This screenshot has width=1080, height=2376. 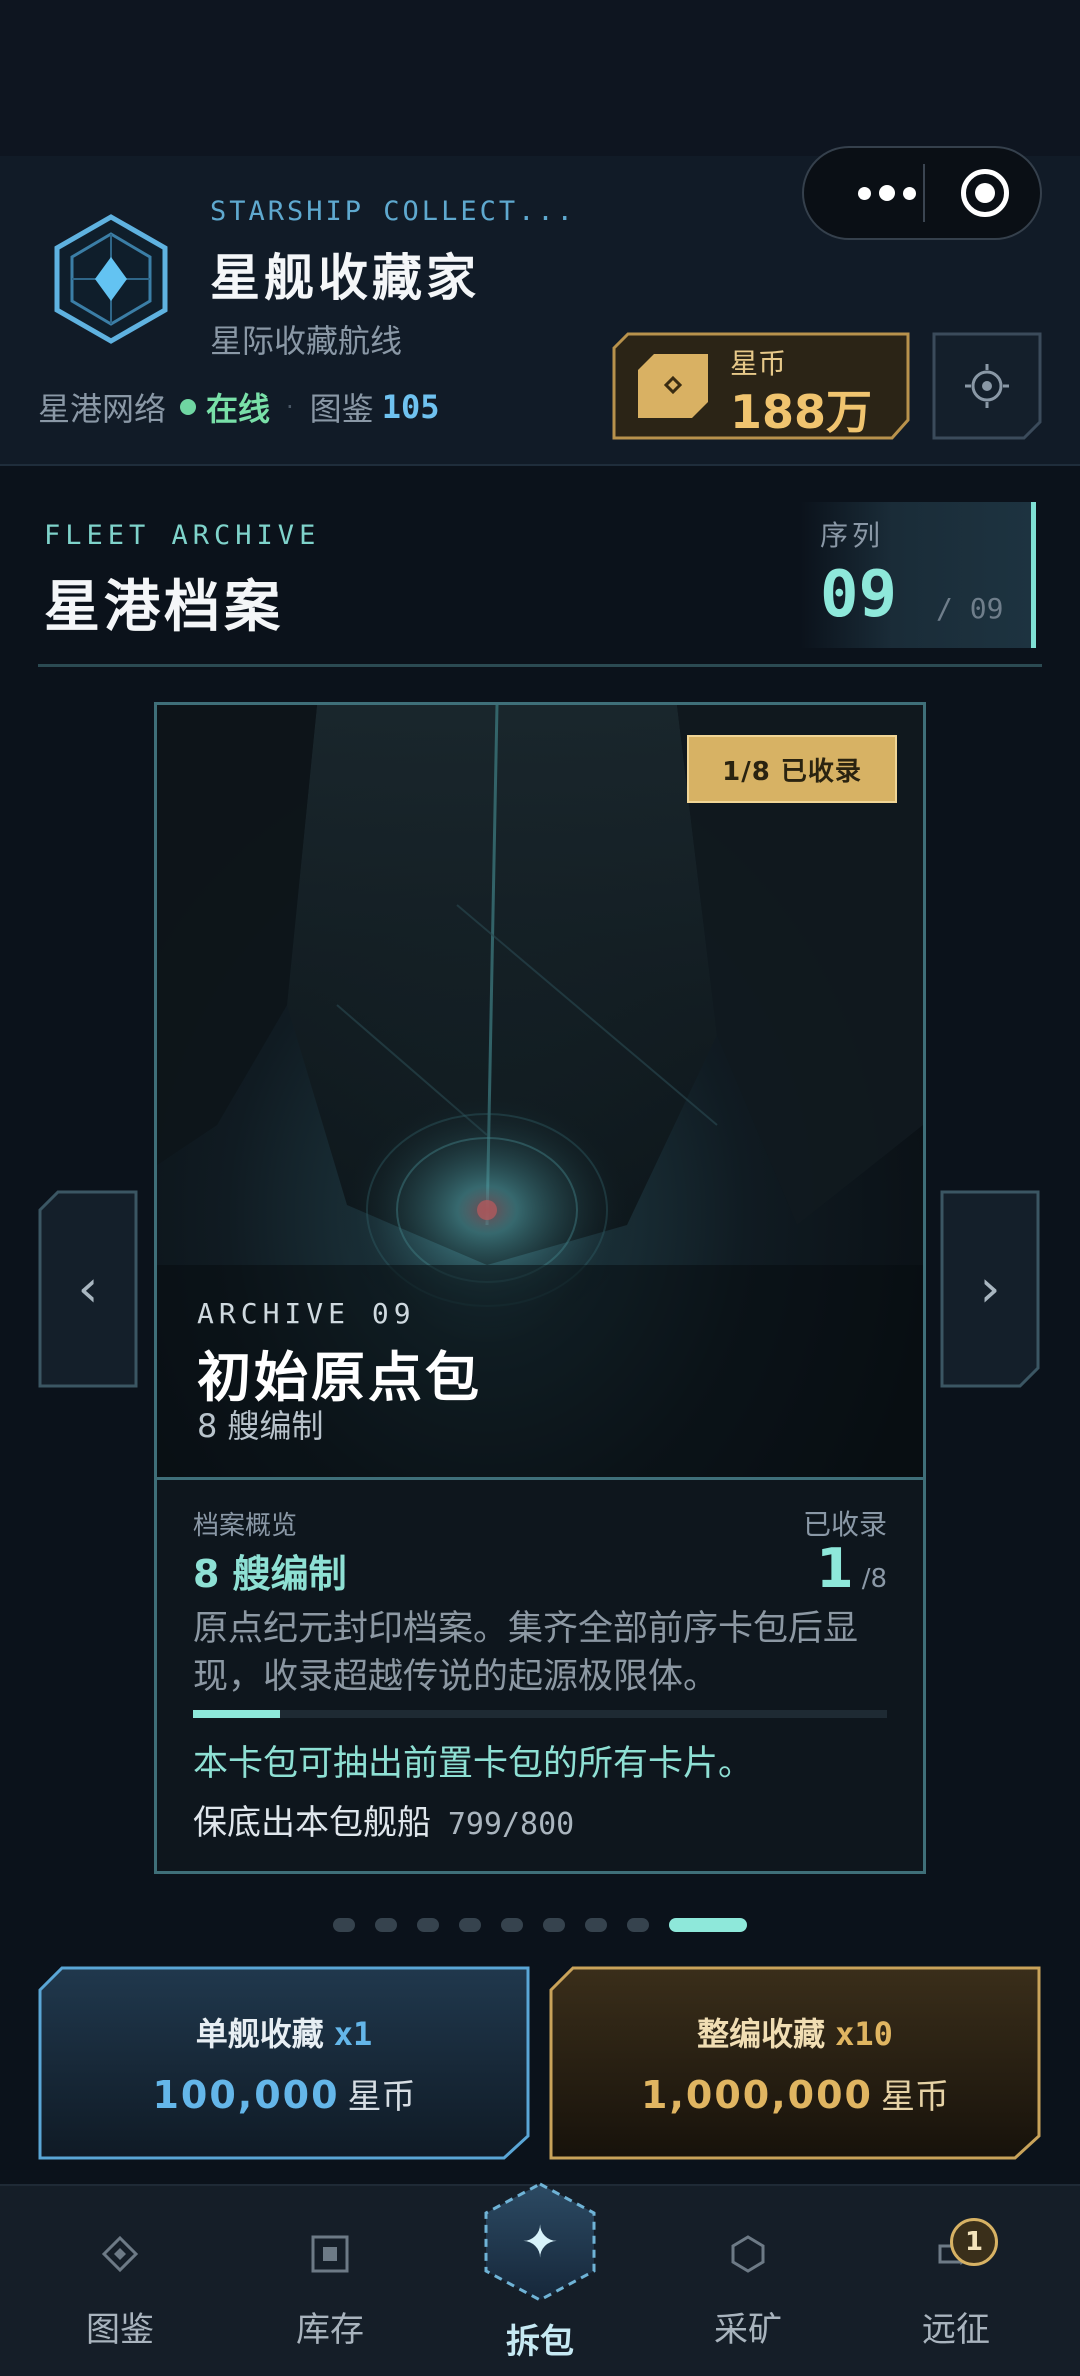 What do you see at coordinates (120, 2281) in the screenshot?
I see `tab-codex: 图鉴` at bounding box center [120, 2281].